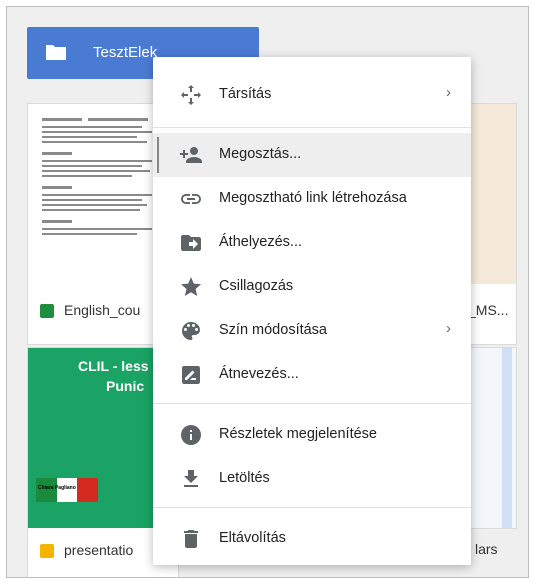 Image resolution: width=533 pixels, height=582 pixels. What do you see at coordinates (191, 155) in the screenshot?
I see `add-person-icon` at bounding box center [191, 155].